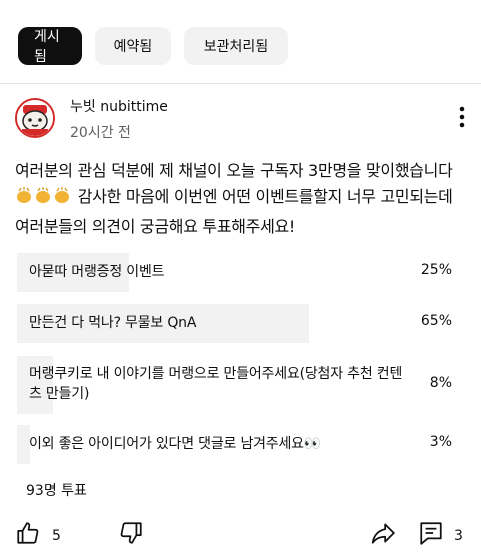 Image resolution: width=481 pixels, height=560 pixels. Describe the element at coordinates (440, 442) in the screenshot. I see `poll-option-percent: 3%` at that location.